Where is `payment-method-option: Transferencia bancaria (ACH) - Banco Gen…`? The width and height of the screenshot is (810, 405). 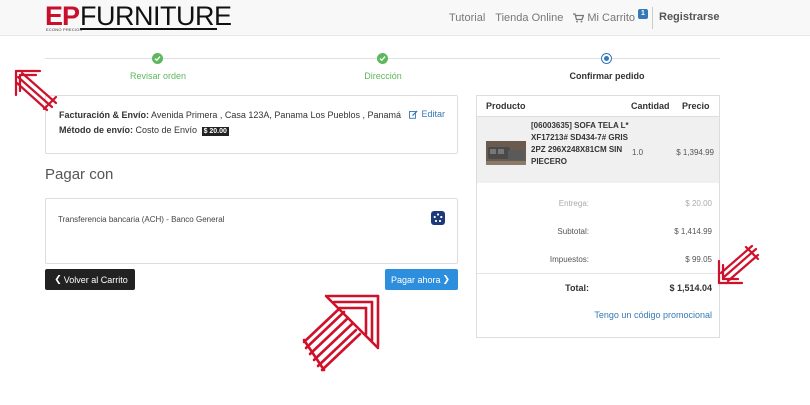
payment-method-option: Transferencia bancaria (ACH) - Banco Gen… is located at coordinates (251, 231).